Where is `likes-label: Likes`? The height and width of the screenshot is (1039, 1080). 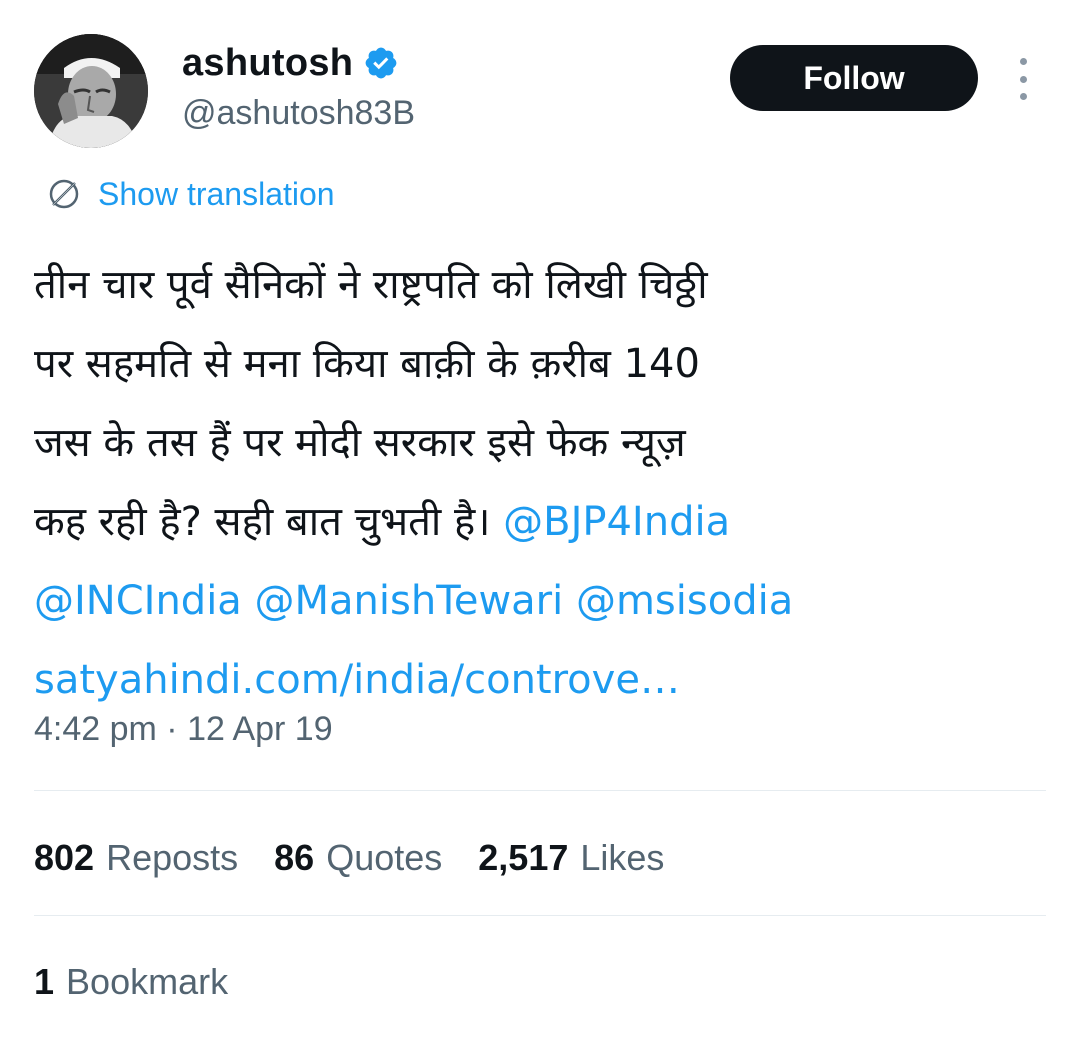 likes-label: Likes is located at coordinates (622, 857).